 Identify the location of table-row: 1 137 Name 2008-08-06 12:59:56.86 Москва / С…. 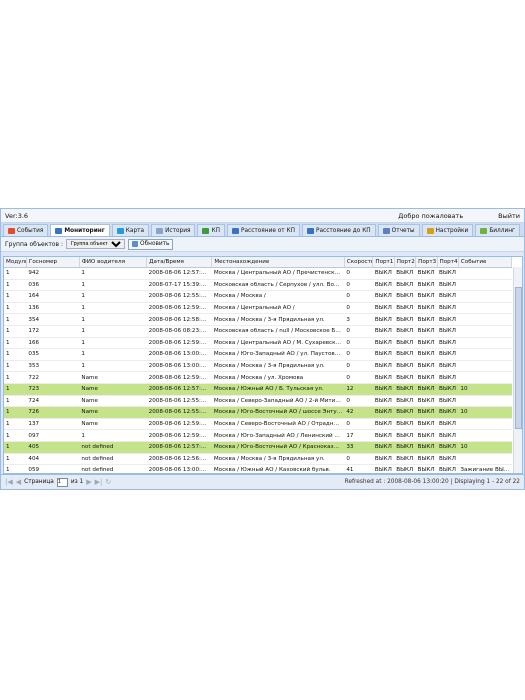
(258, 424).